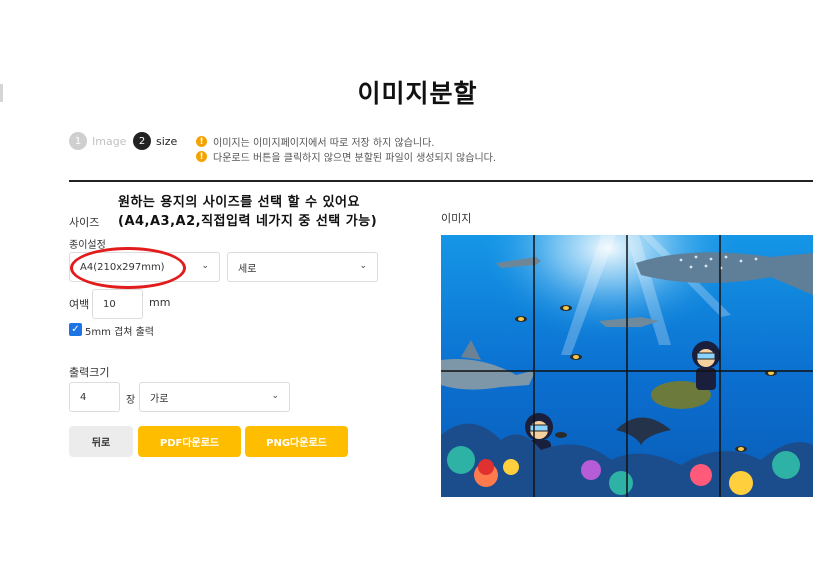 The image size is (835, 578). Describe the element at coordinates (247, 269) in the screenshot. I see `orientation-value: 세로` at that location.